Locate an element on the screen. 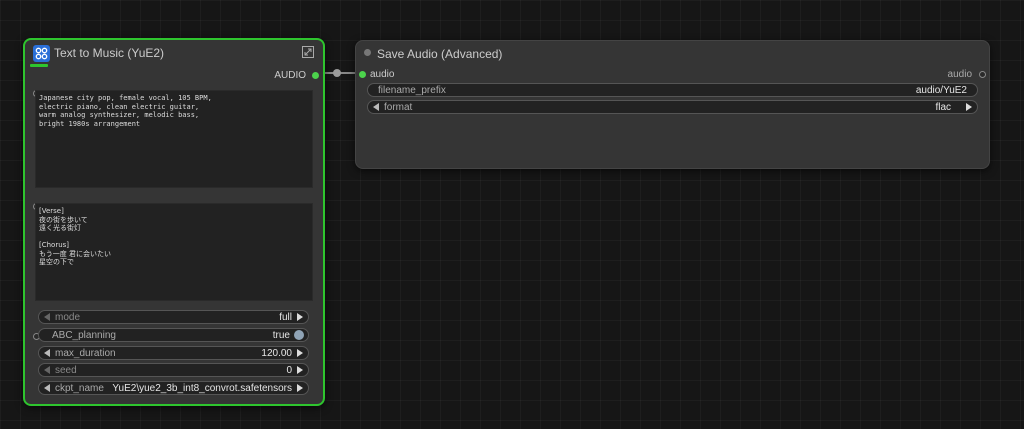 This screenshot has height=429, width=1024. abc-planning-label: ABC_planning is located at coordinates (84, 335).